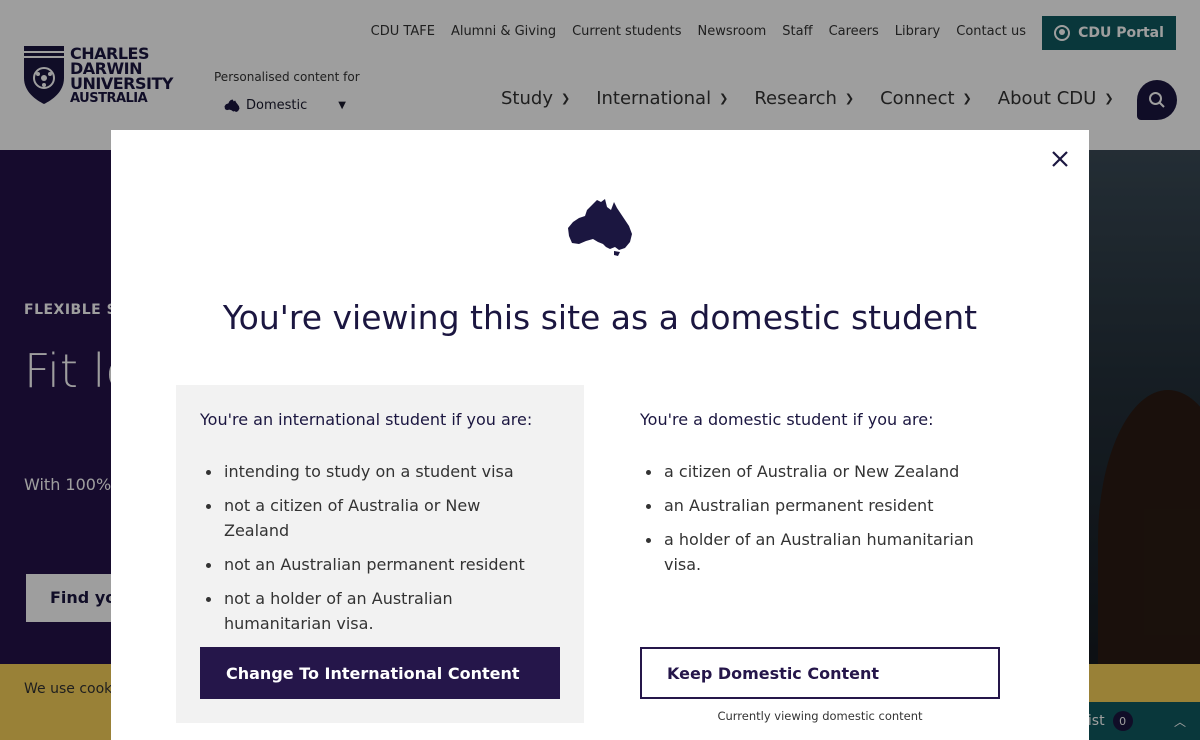  Describe the element at coordinates (600, 227) in the screenshot. I see `australia-map-icon` at that location.